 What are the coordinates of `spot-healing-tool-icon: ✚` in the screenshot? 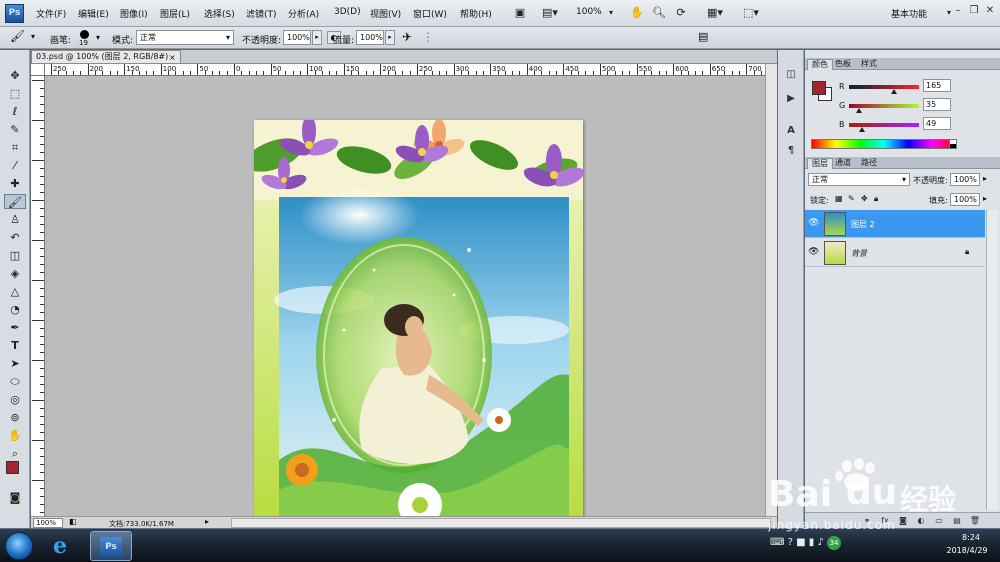 It's located at (15, 183).